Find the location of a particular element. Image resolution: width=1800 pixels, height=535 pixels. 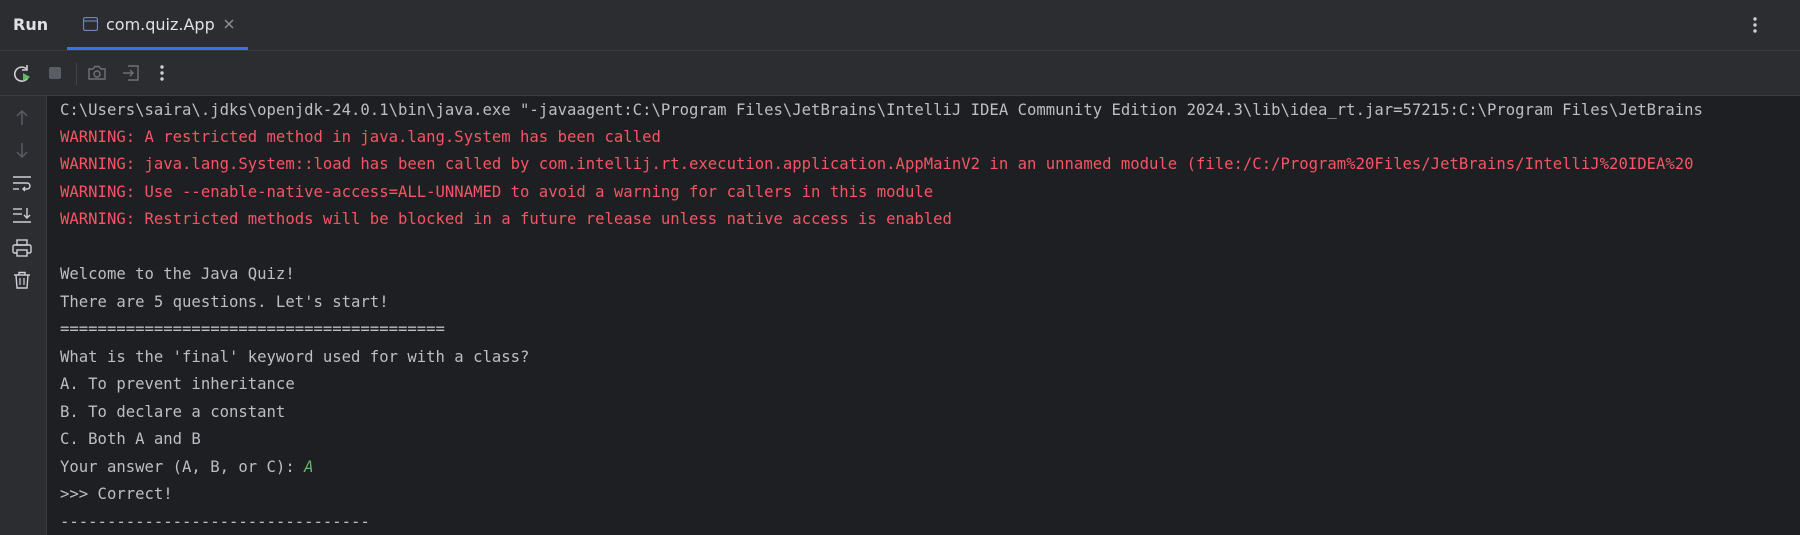

console-line: There are 5 questions. Let's start! is located at coordinates (224, 302).